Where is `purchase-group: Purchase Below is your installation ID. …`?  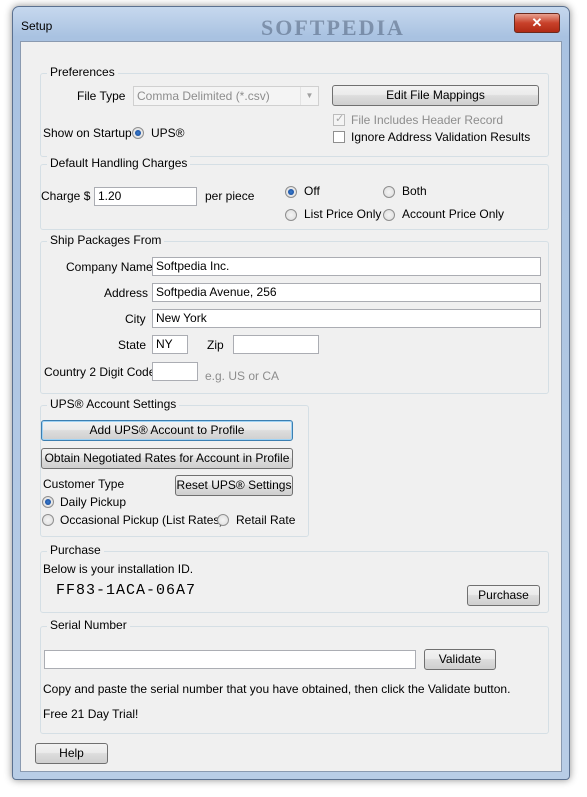 purchase-group: Purchase Below is your installation ID. … is located at coordinates (294, 578).